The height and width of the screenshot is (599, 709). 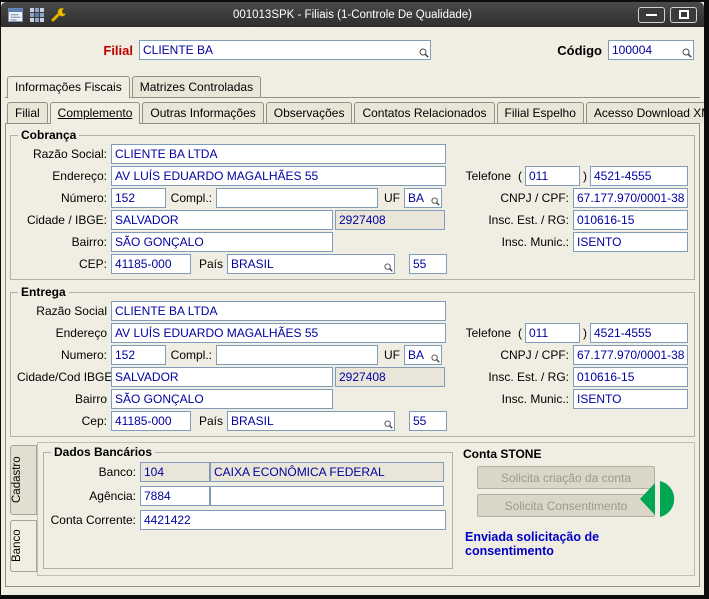 I want to click on tab-banco: Banco, so click(x=23, y=546).